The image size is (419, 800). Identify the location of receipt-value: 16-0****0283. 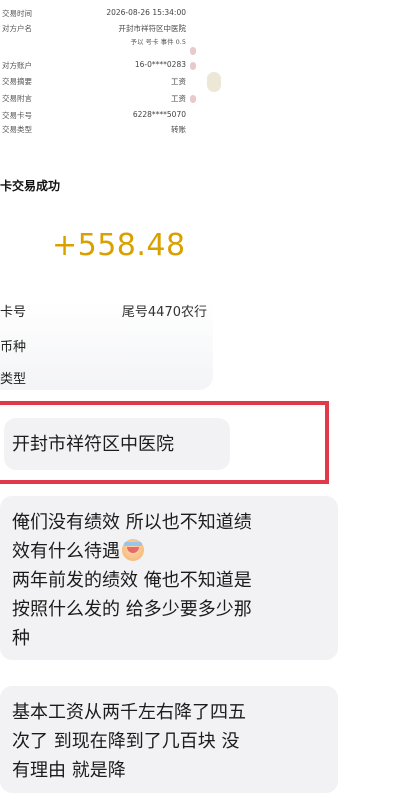
(160, 64).